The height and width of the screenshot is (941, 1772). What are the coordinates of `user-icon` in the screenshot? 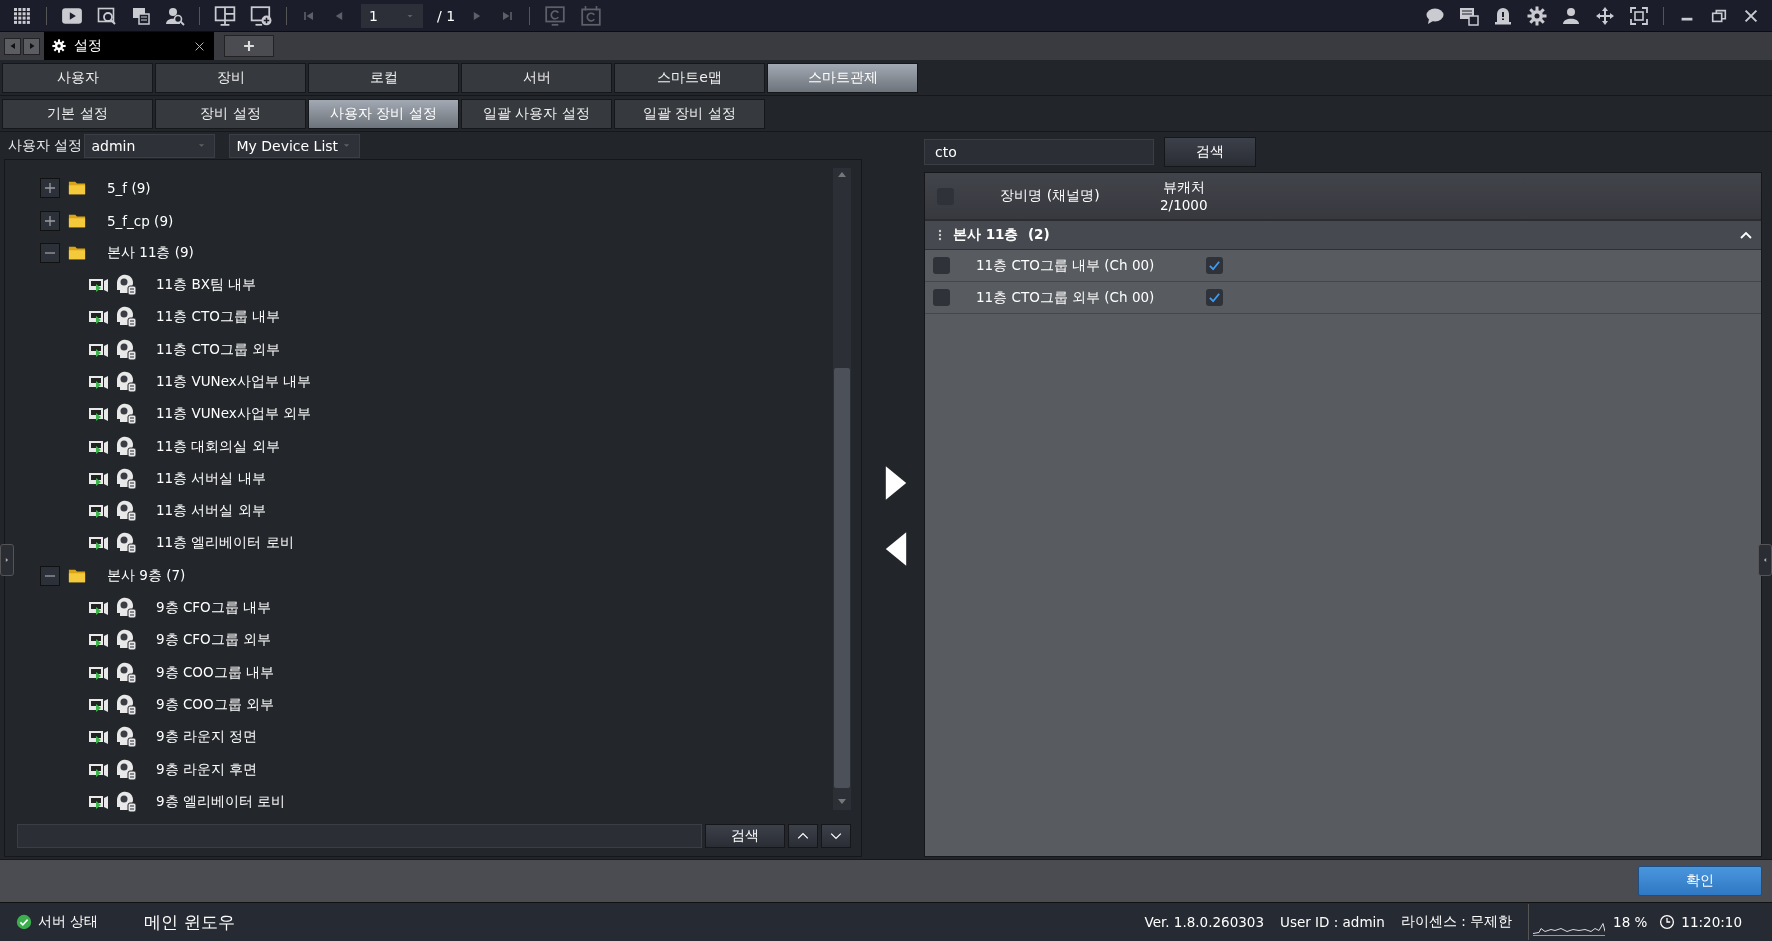 It's located at (1571, 15).